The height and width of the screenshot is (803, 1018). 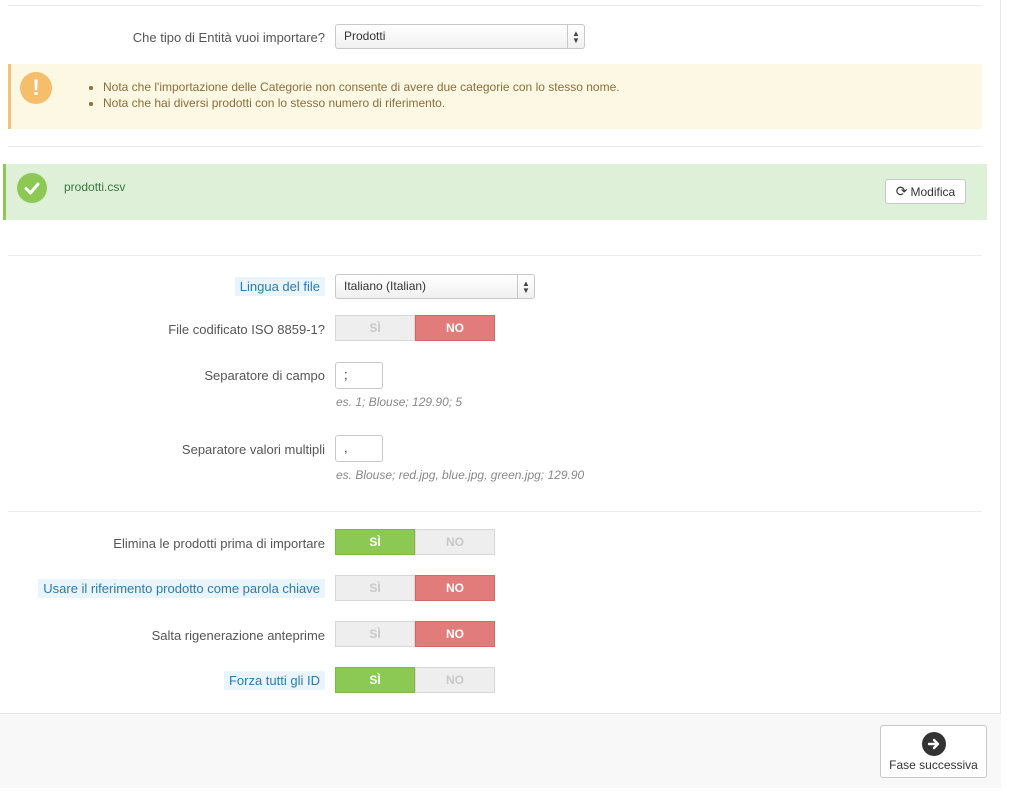 I want to click on delete-no-option: NO, so click(x=455, y=542).